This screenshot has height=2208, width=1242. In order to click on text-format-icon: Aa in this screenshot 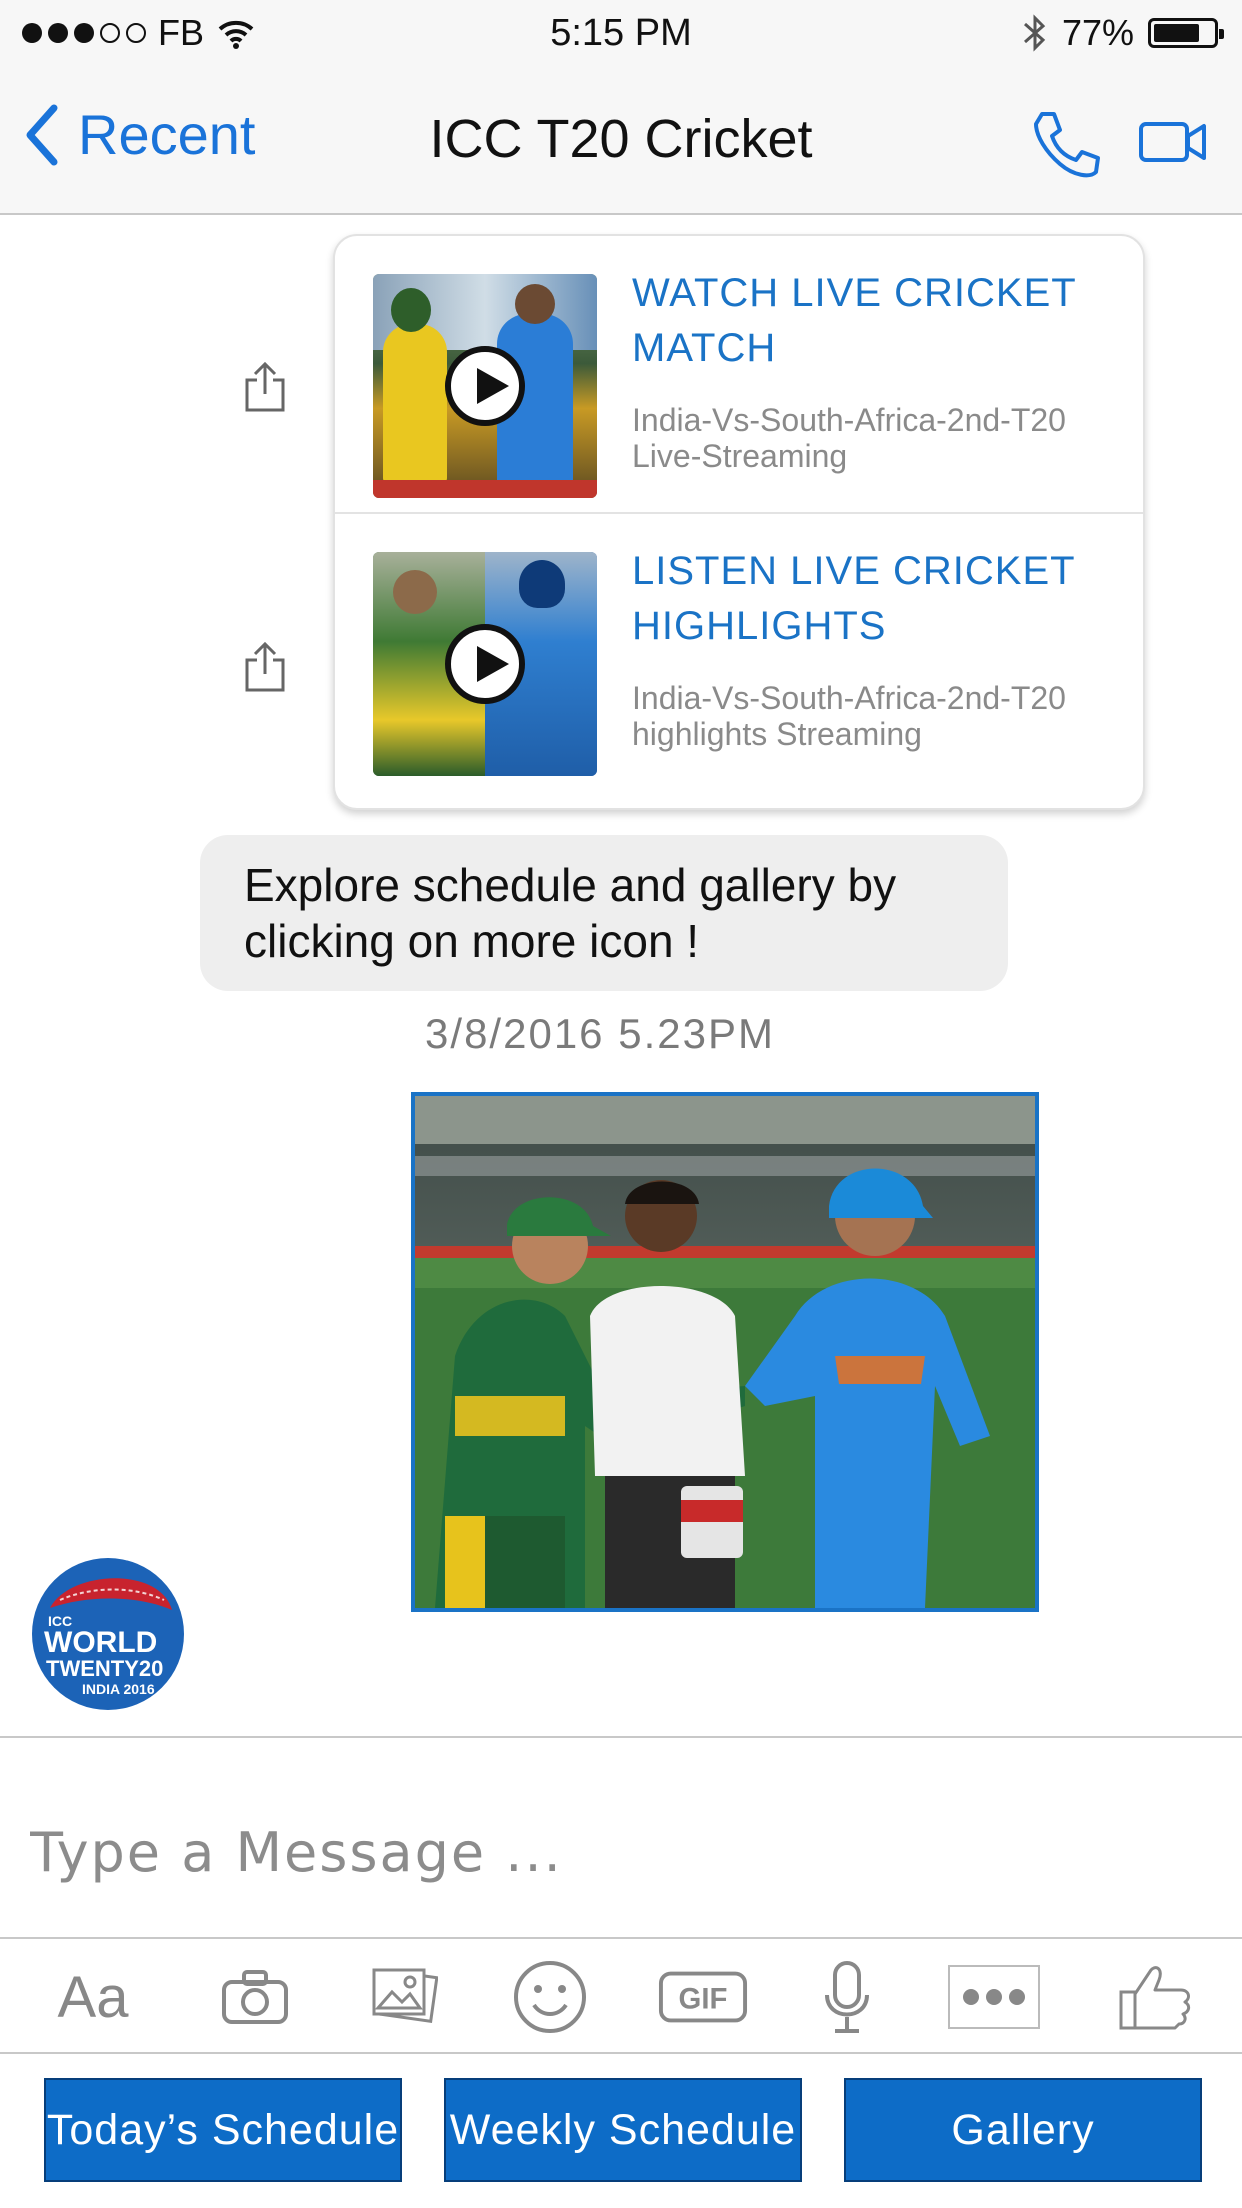, I will do `click(93, 1997)`.